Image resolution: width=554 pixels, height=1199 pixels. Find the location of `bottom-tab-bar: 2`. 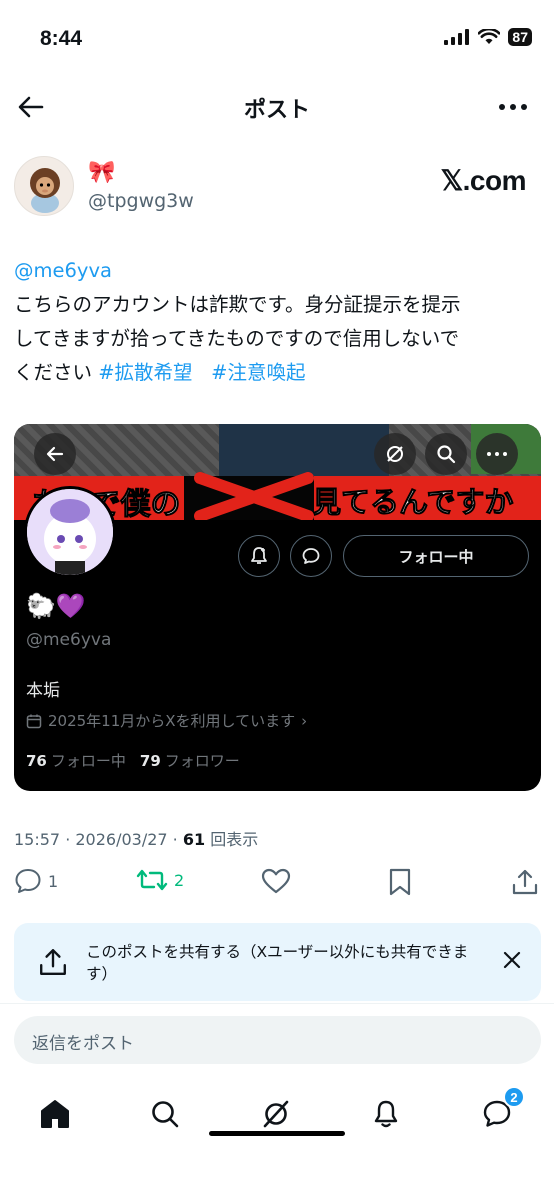

bottom-tab-bar: 2 is located at coordinates (277, 1114).